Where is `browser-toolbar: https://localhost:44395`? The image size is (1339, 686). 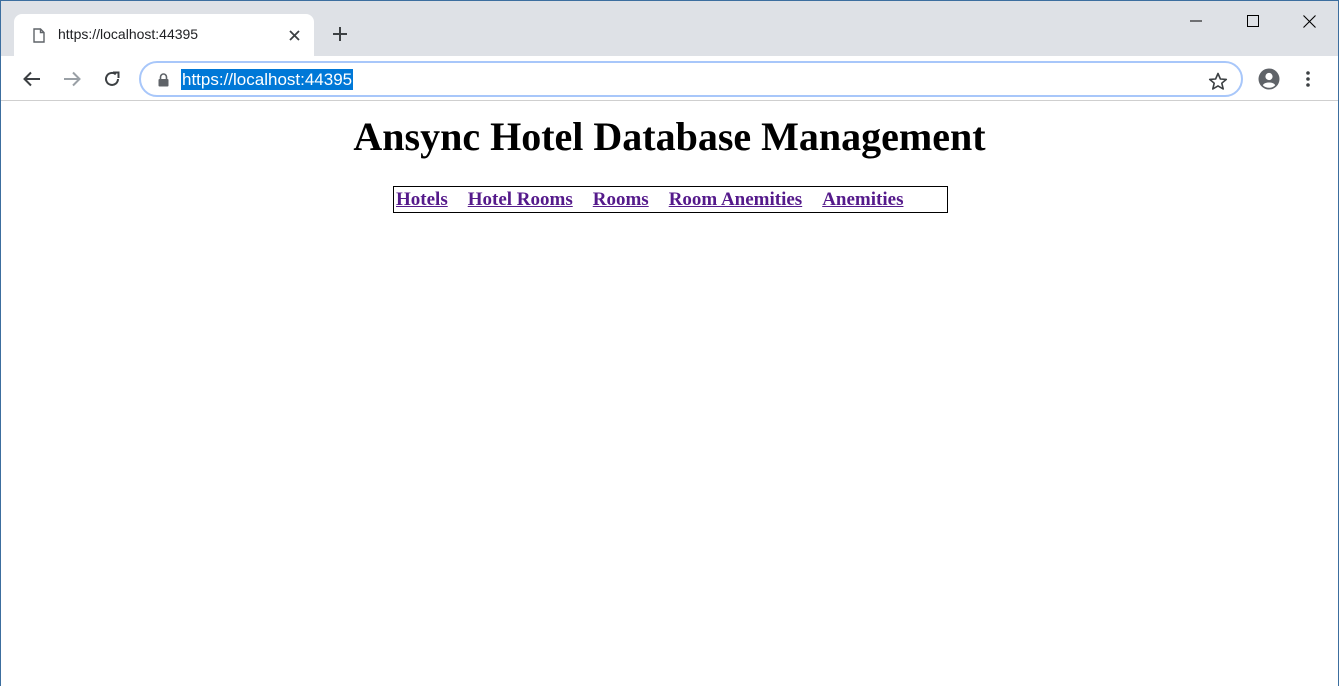 browser-toolbar: https://localhost:44395 is located at coordinates (669, 78).